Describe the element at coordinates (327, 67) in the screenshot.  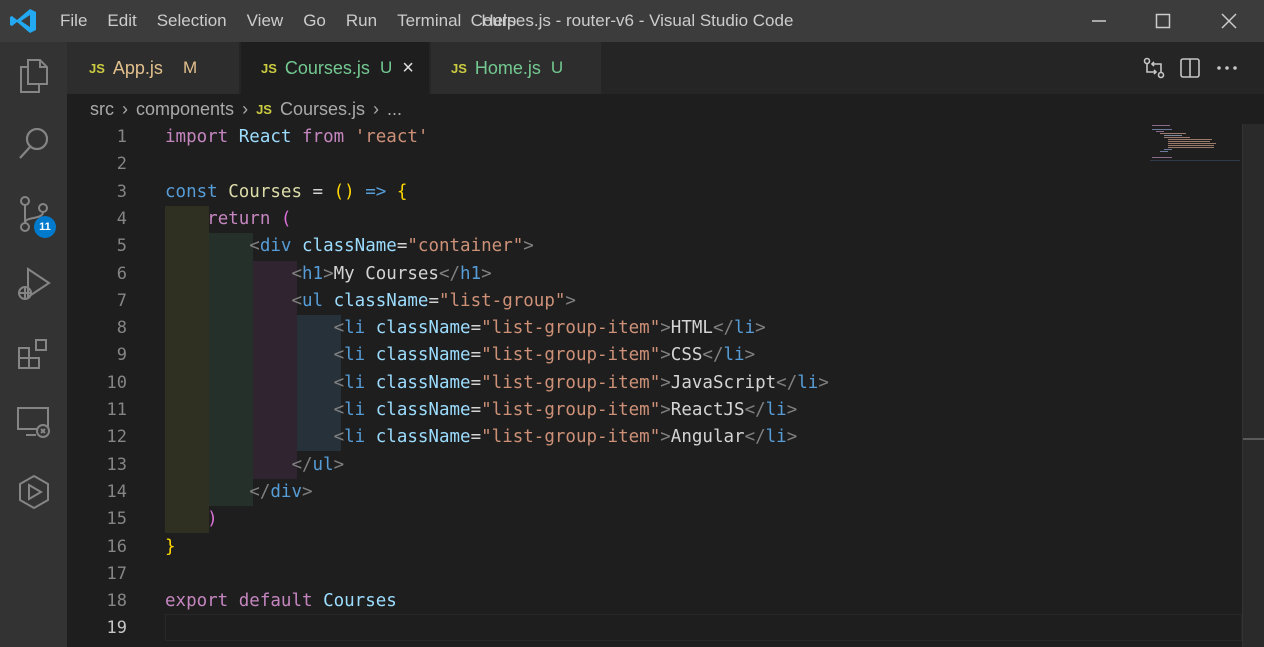
I see `tab-label: Courses.js` at that location.